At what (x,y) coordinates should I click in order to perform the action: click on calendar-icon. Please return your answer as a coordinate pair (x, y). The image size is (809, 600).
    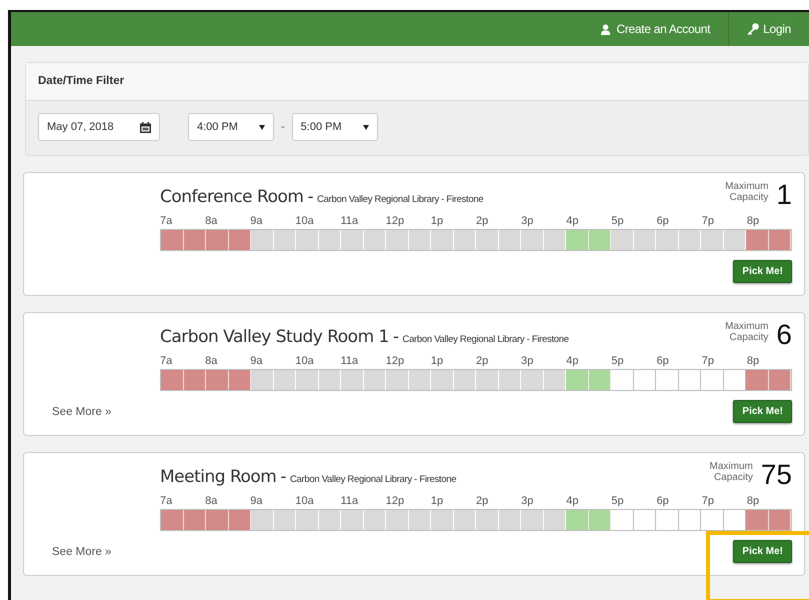
    Looking at the image, I should click on (145, 127).